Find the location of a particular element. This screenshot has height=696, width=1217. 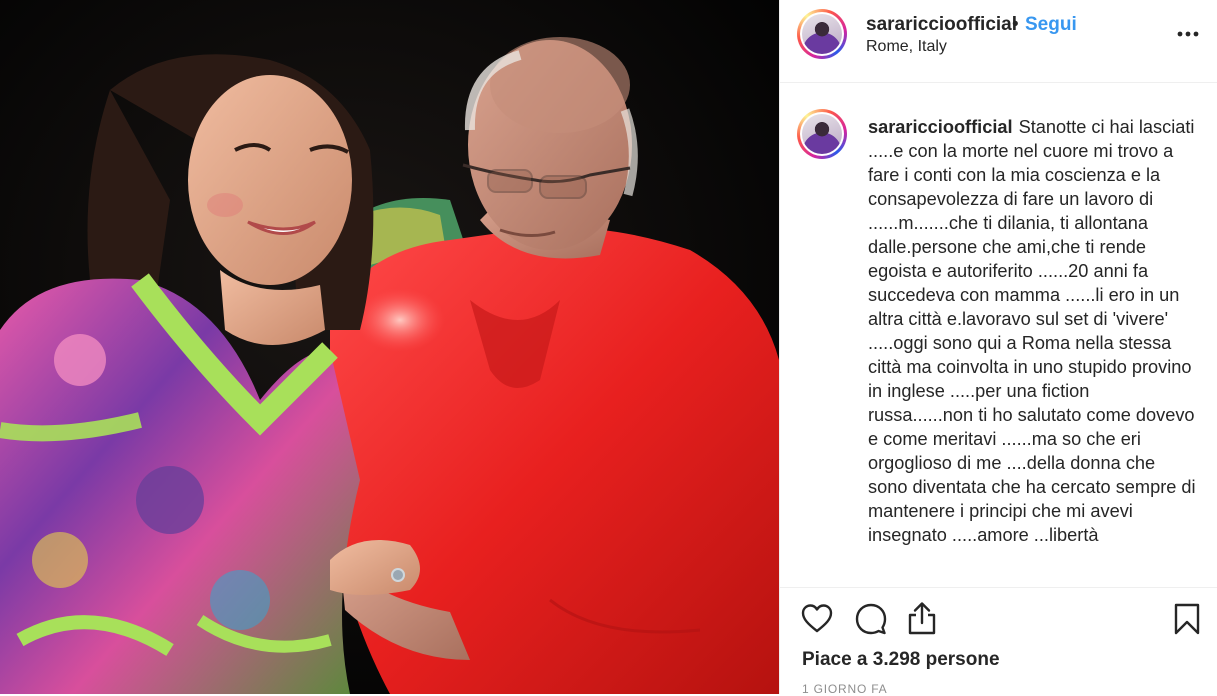

save-button is located at coordinates (1189, 619).